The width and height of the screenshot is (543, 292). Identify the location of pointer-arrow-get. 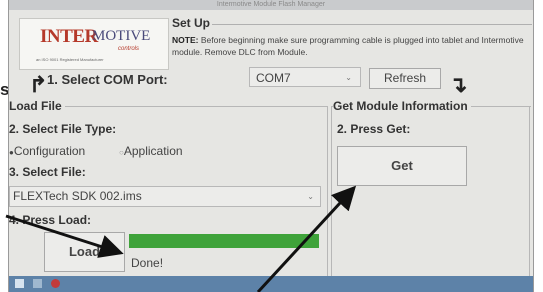
(306, 238).